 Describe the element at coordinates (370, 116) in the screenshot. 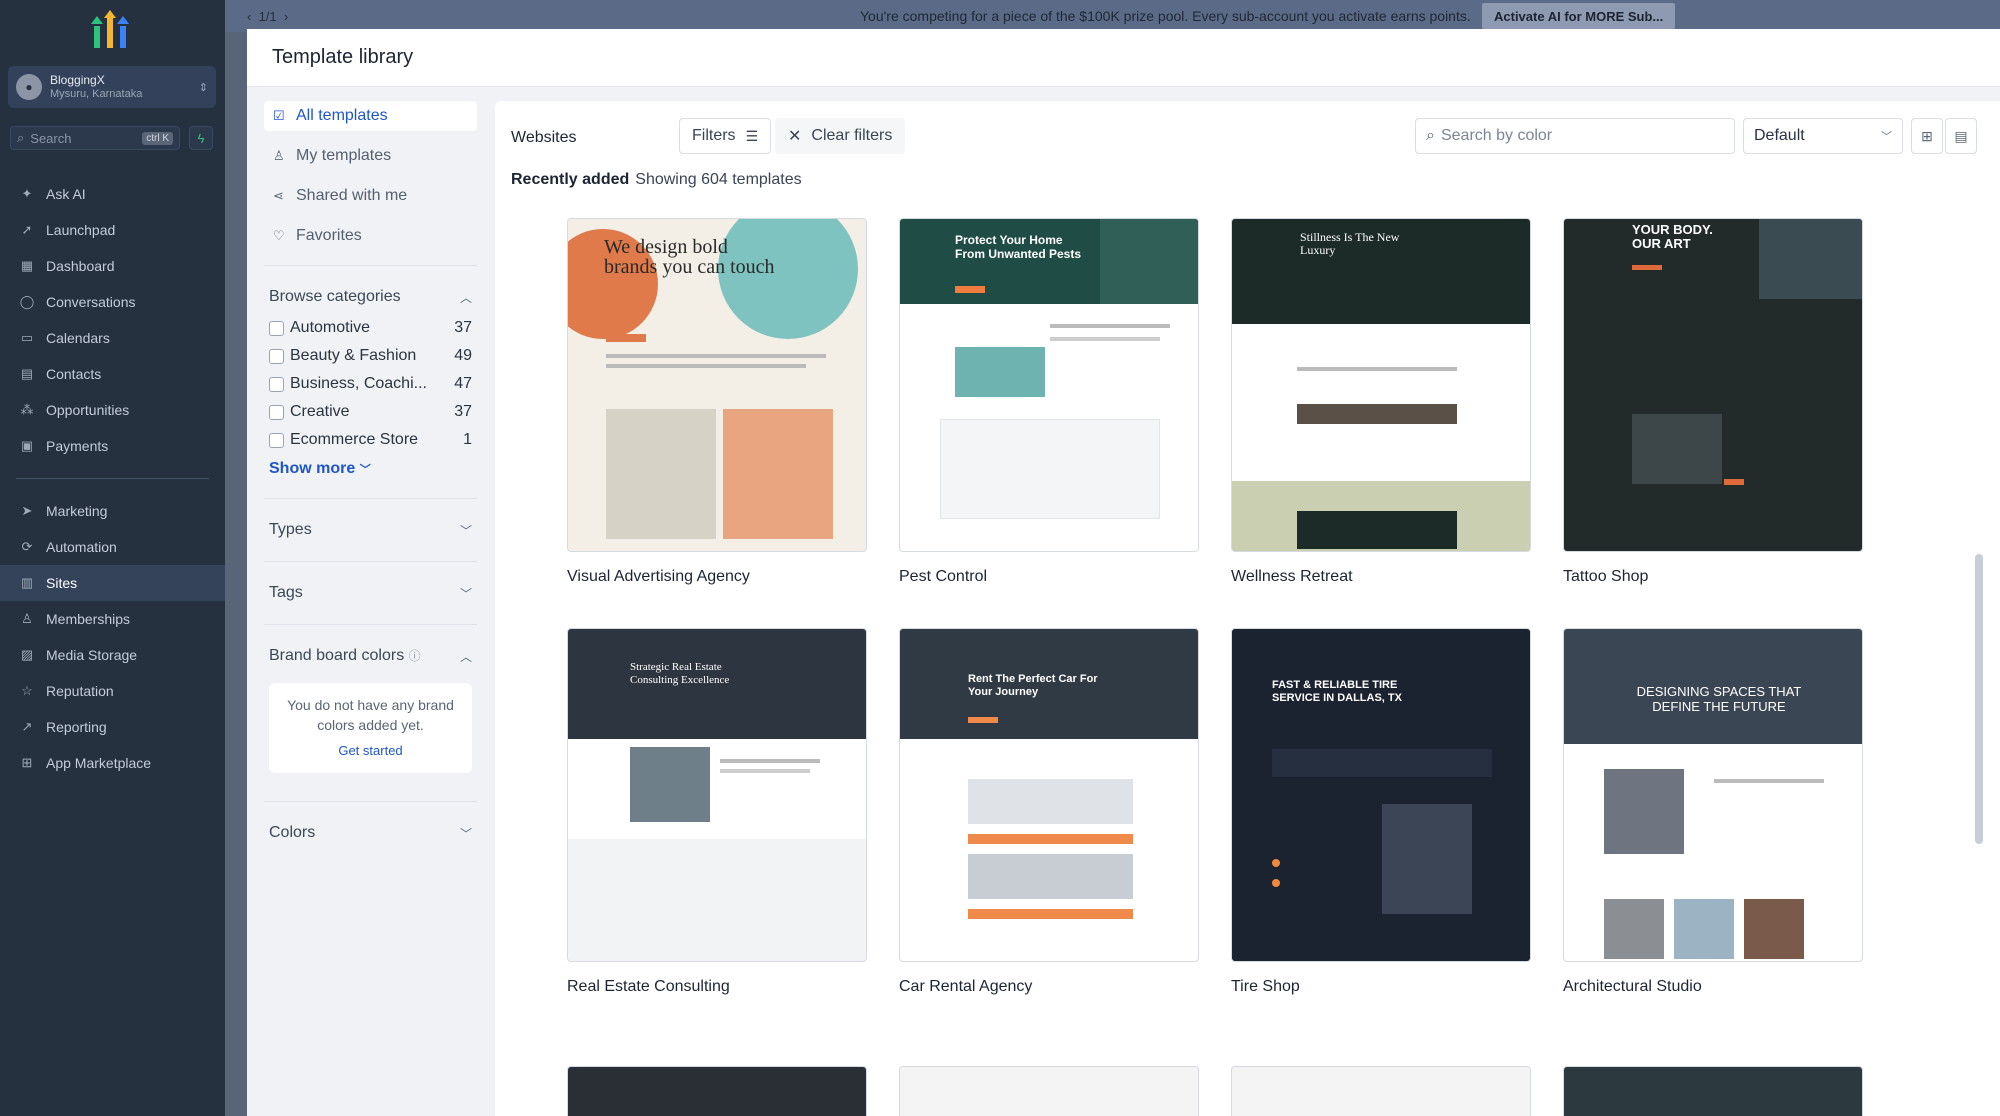

I see `nav-all-templates: ☑ All templates` at that location.